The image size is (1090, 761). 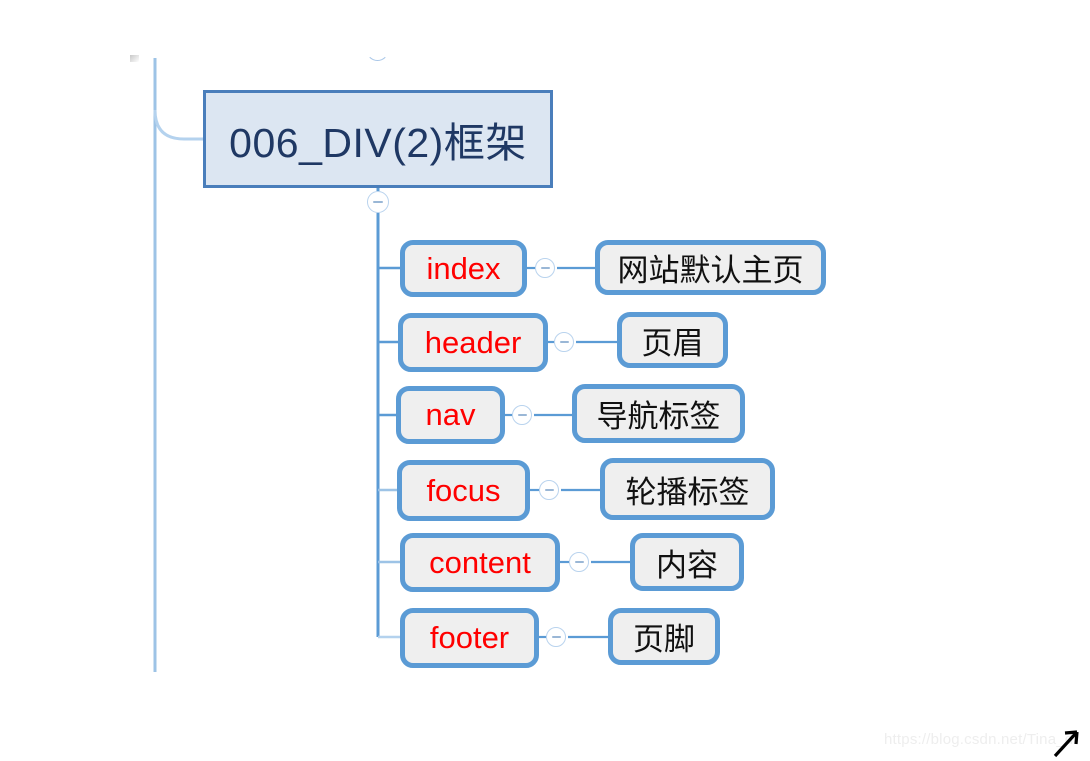 I want to click on node-tag-index: index, so click(x=463, y=268).